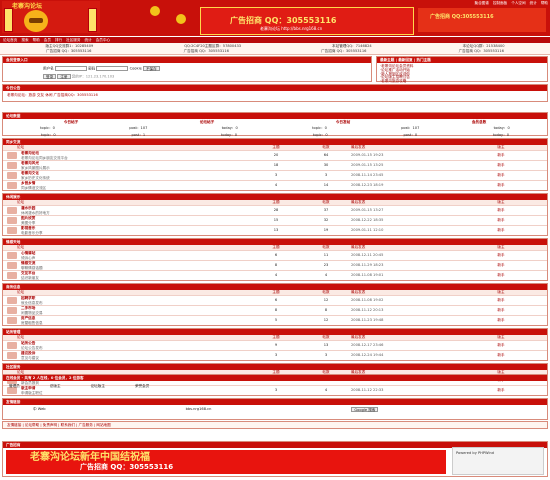  Describe the element at coordinates (411, 185) in the screenshot. I see `last-post: 2008-12-23 18:19` at that location.